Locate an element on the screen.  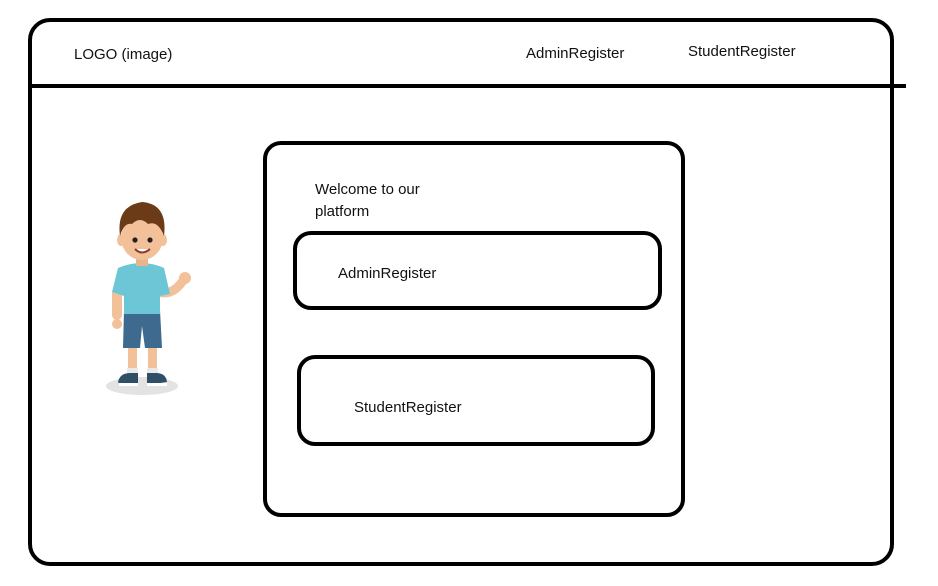
admin-register-button-label: AdminRegister is located at coordinates (387, 273).